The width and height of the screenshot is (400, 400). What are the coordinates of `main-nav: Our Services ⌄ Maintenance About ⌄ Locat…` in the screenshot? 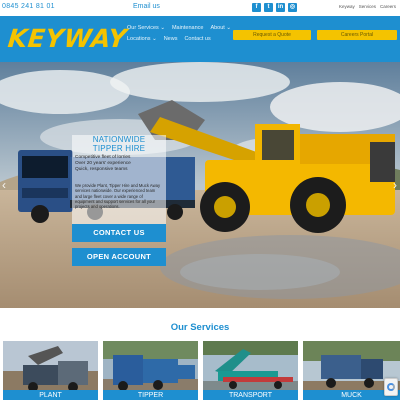 It's located at (179, 33).